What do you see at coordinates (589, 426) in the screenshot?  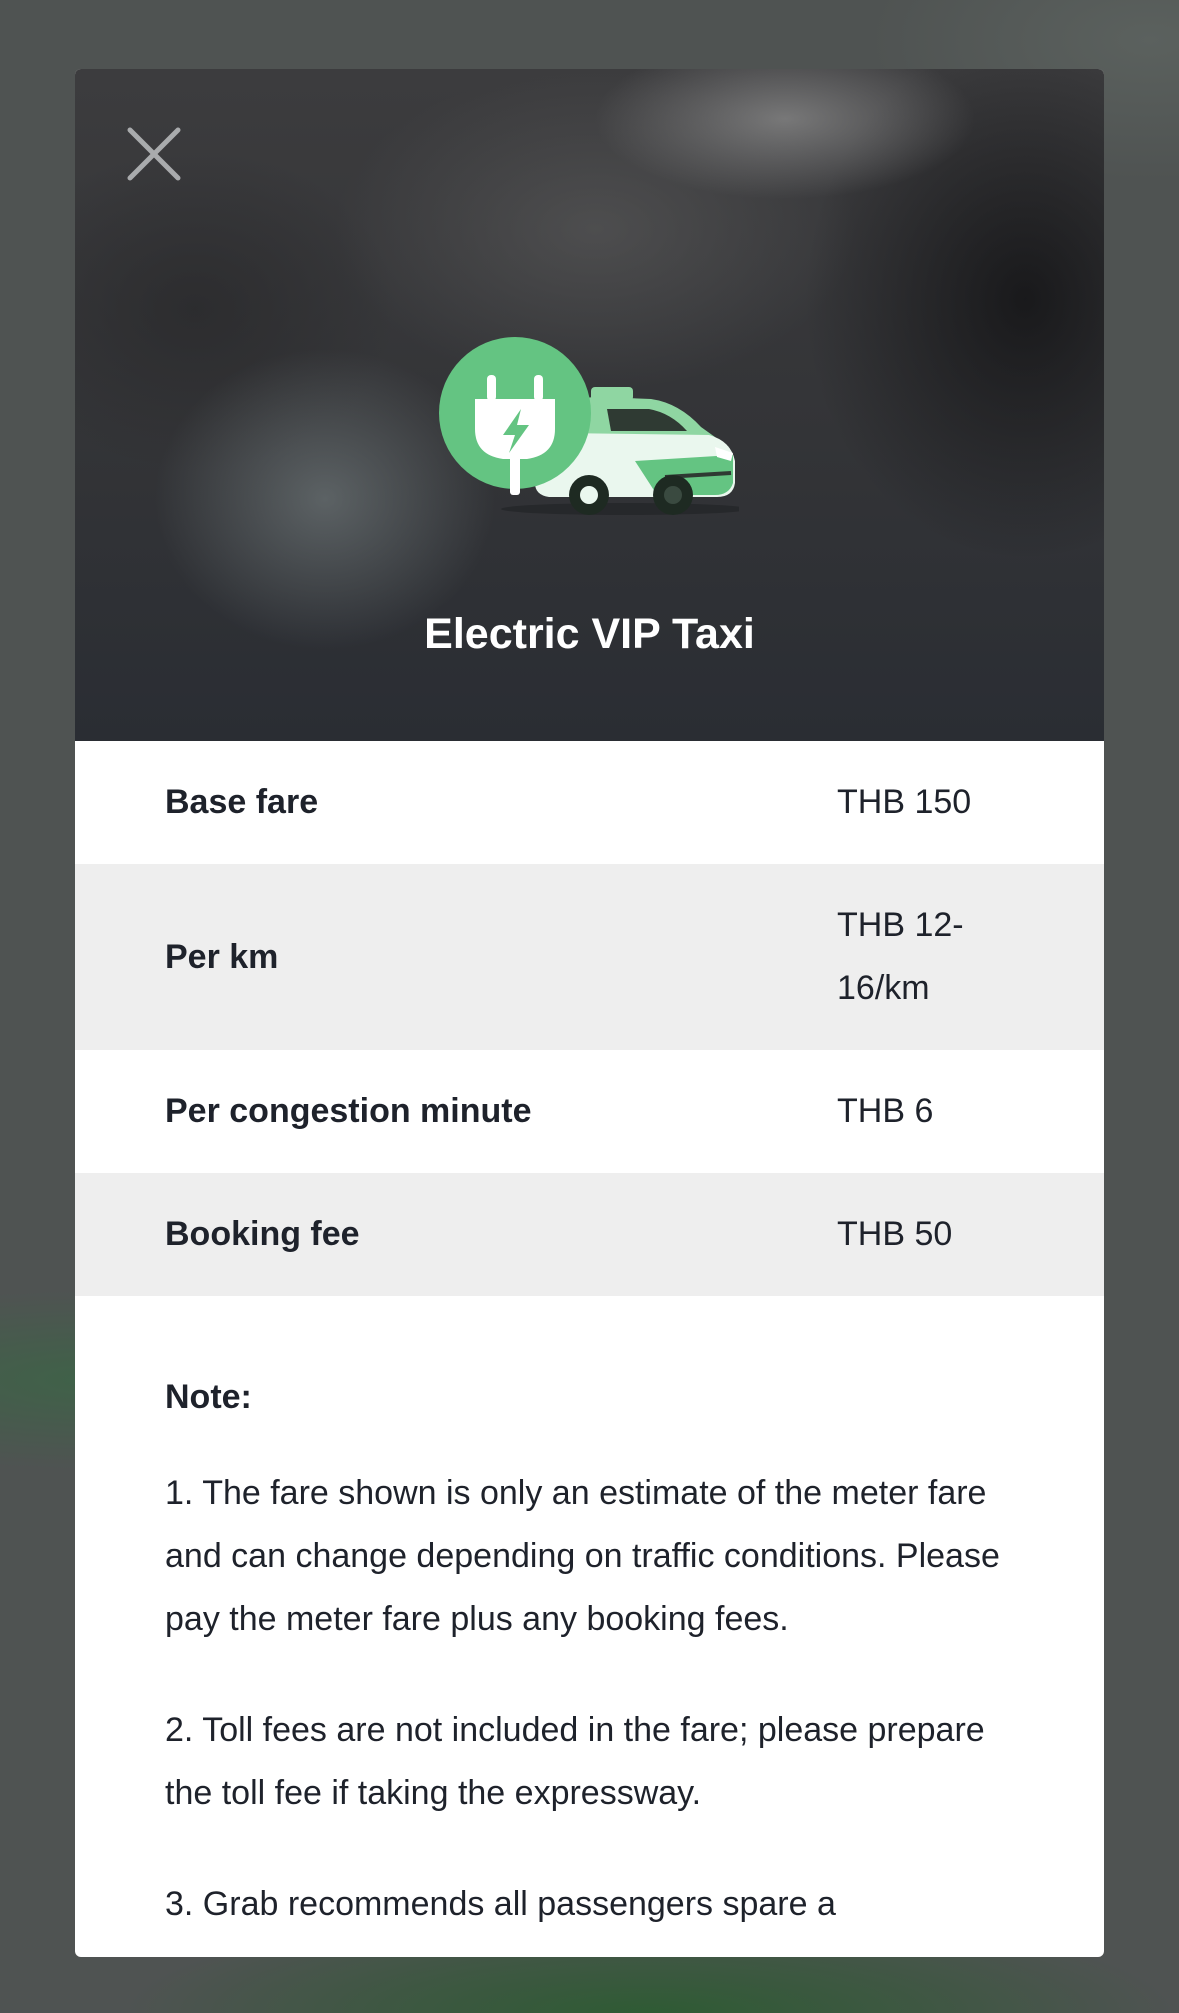 I see `electric-taxi-icon` at bounding box center [589, 426].